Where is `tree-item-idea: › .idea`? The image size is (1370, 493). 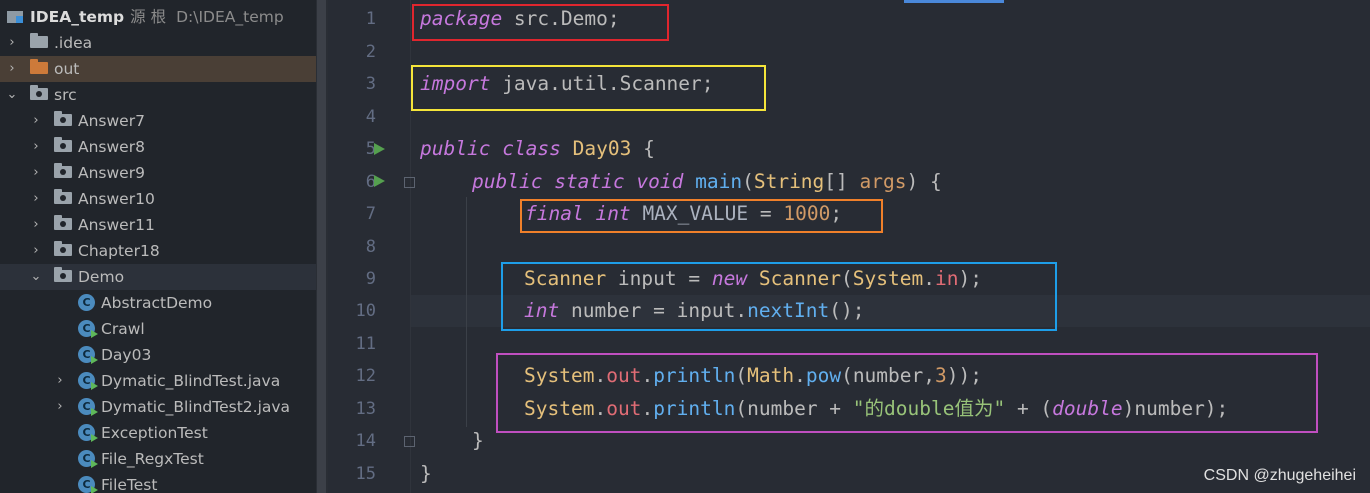 tree-item-idea: › .idea is located at coordinates (158, 43).